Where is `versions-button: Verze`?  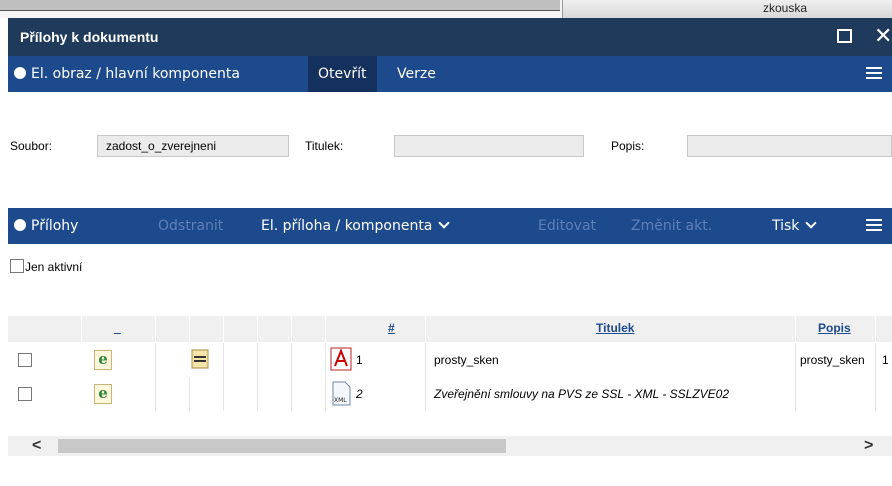
versions-button: Verze is located at coordinates (416, 74).